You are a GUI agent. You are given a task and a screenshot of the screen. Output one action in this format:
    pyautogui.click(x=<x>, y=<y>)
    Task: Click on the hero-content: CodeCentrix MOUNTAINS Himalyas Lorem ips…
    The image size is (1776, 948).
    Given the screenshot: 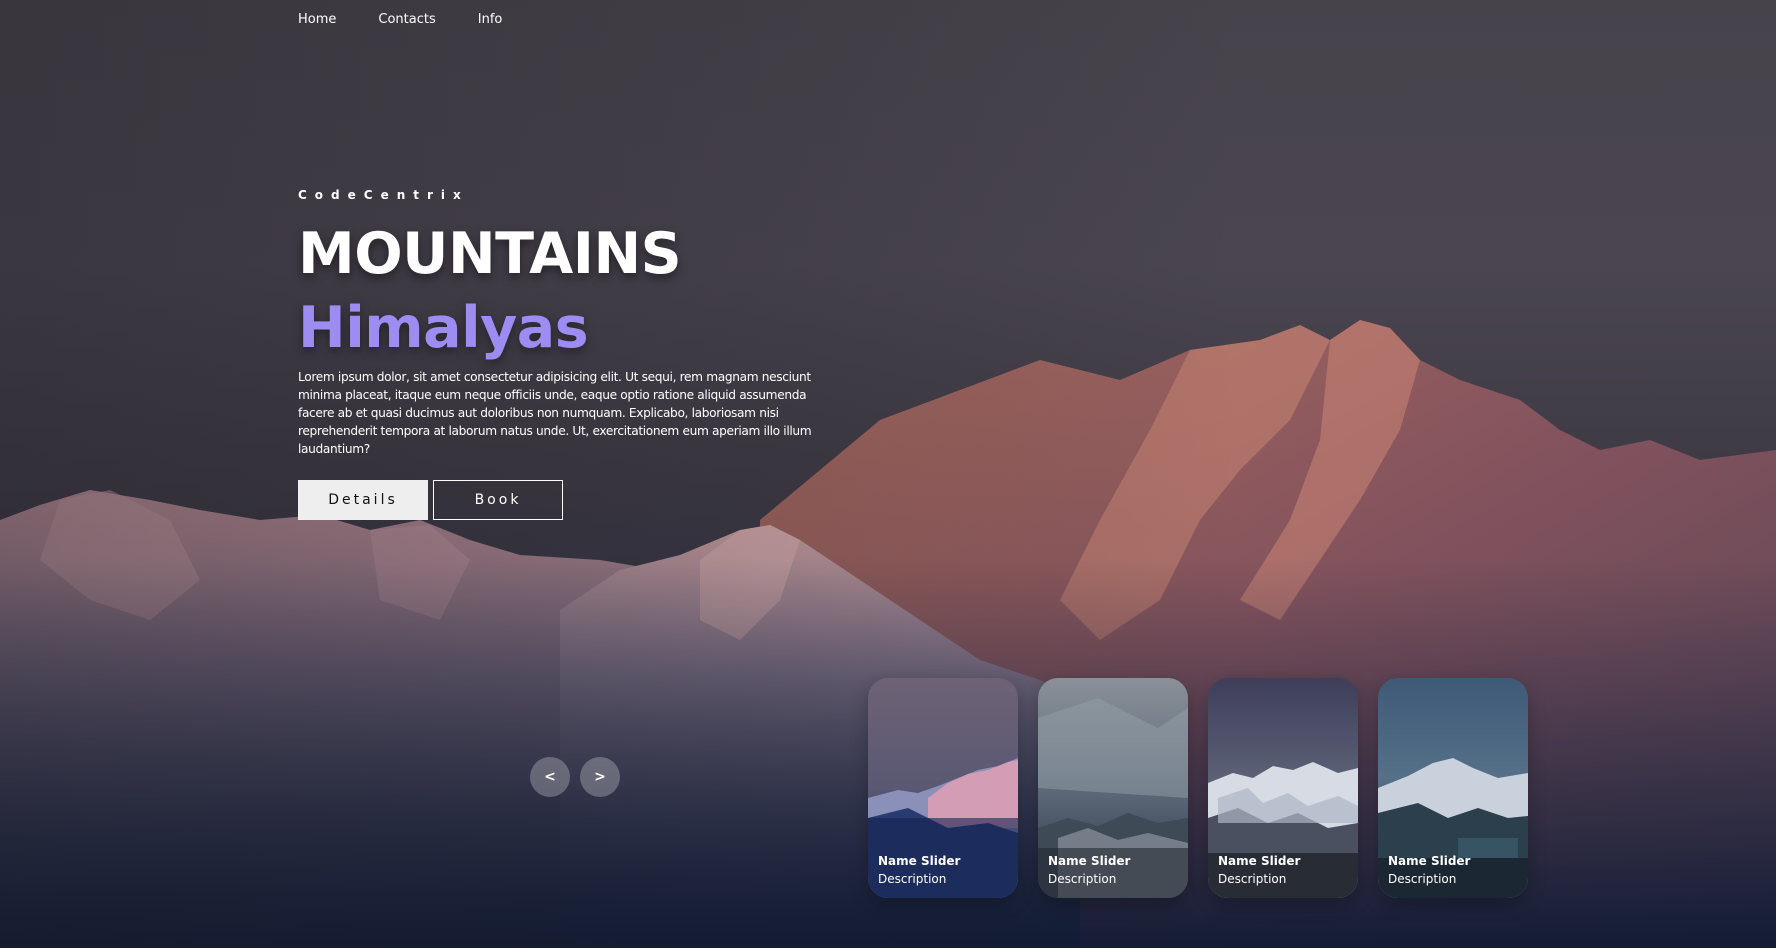 What is the action you would take?
    pyautogui.click(x=568, y=354)
    